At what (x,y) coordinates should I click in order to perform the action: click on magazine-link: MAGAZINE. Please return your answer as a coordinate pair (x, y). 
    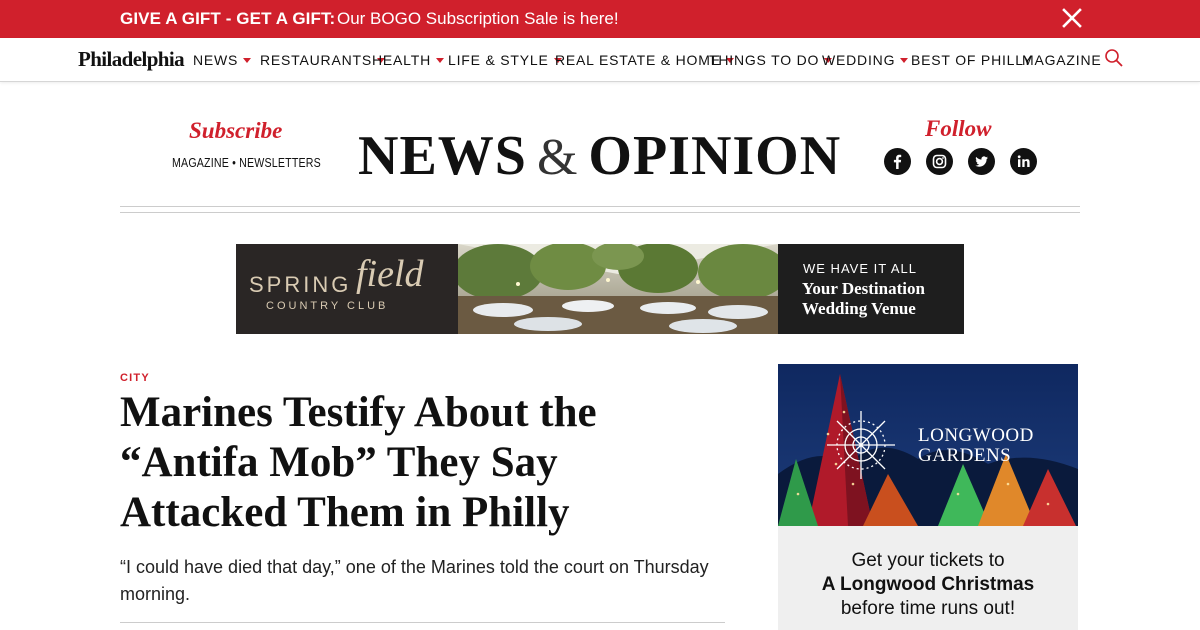
    Looking at the image, I should click on (200, 162).